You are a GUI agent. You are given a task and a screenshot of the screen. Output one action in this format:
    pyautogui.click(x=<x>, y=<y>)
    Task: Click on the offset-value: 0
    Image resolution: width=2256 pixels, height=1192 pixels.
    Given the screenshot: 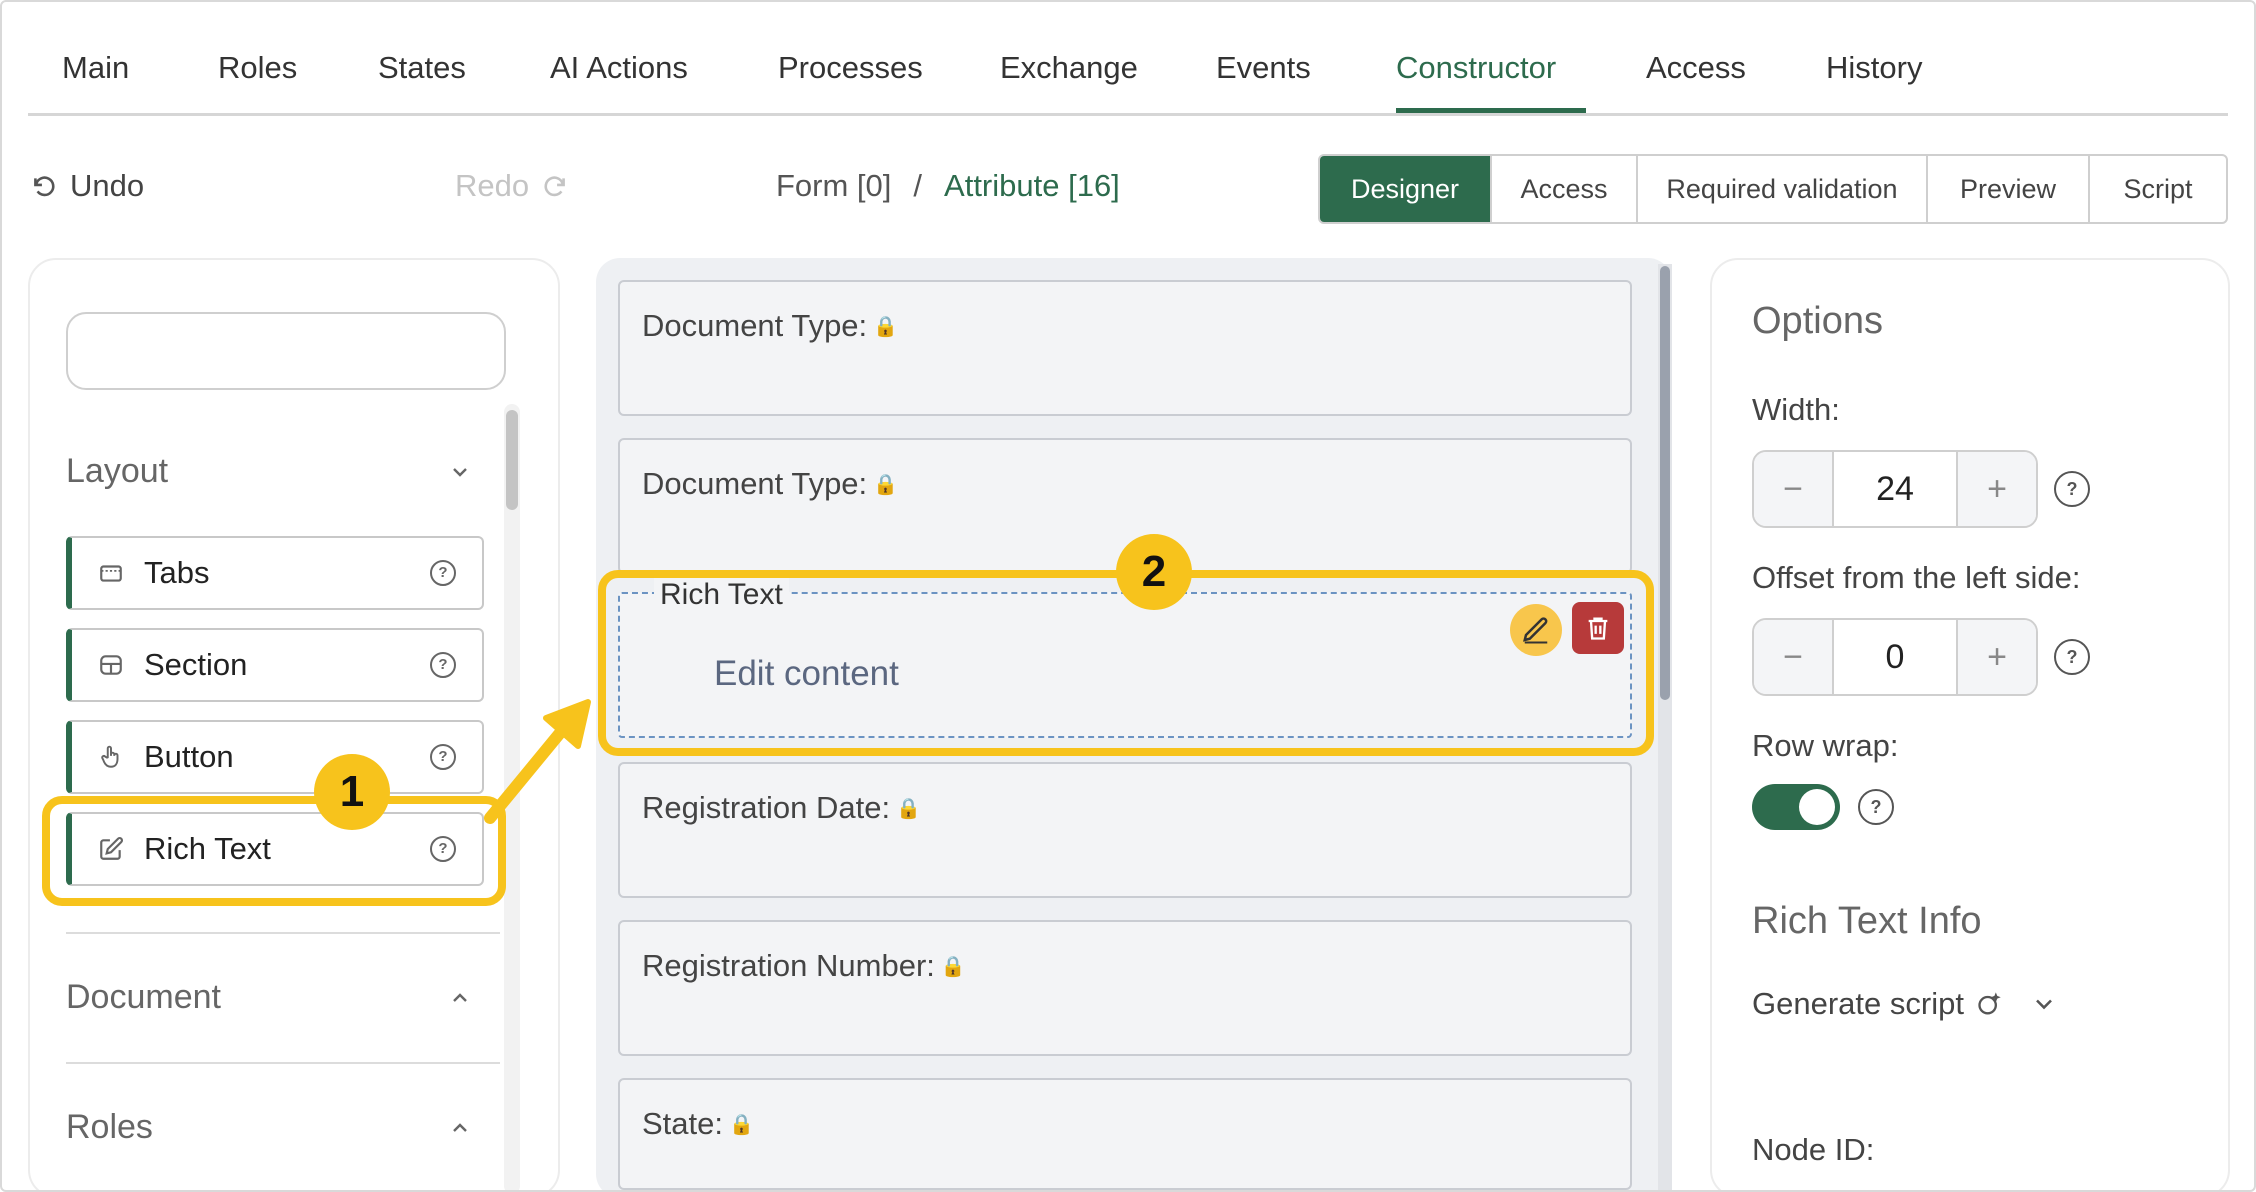 What is the action you would take?
    pyautogui.click(x=1895, y=657)
    